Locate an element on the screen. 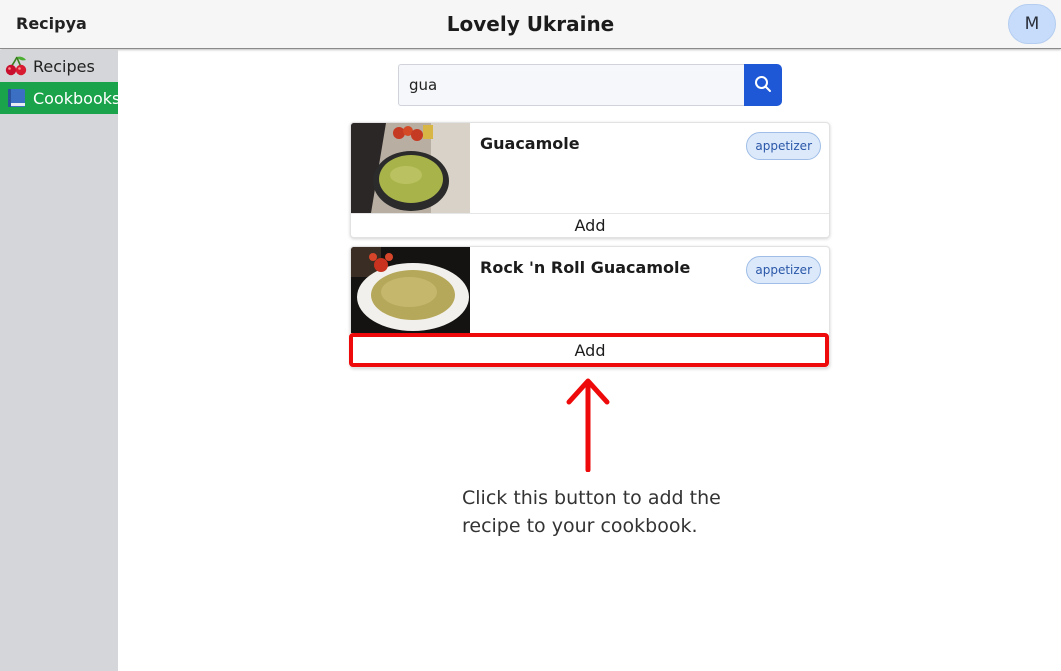  search-button is located at coordinates (763, 85).